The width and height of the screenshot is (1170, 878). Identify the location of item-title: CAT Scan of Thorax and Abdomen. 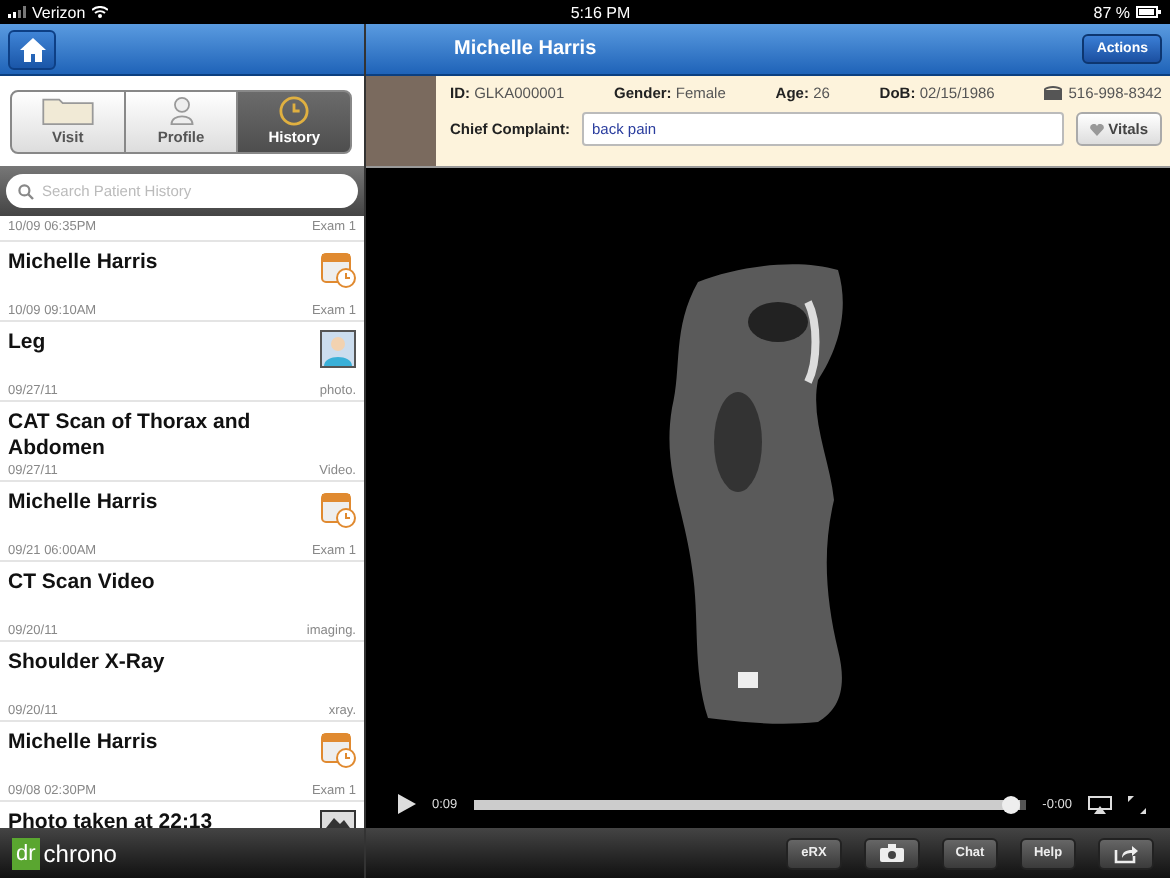
(130, 436).